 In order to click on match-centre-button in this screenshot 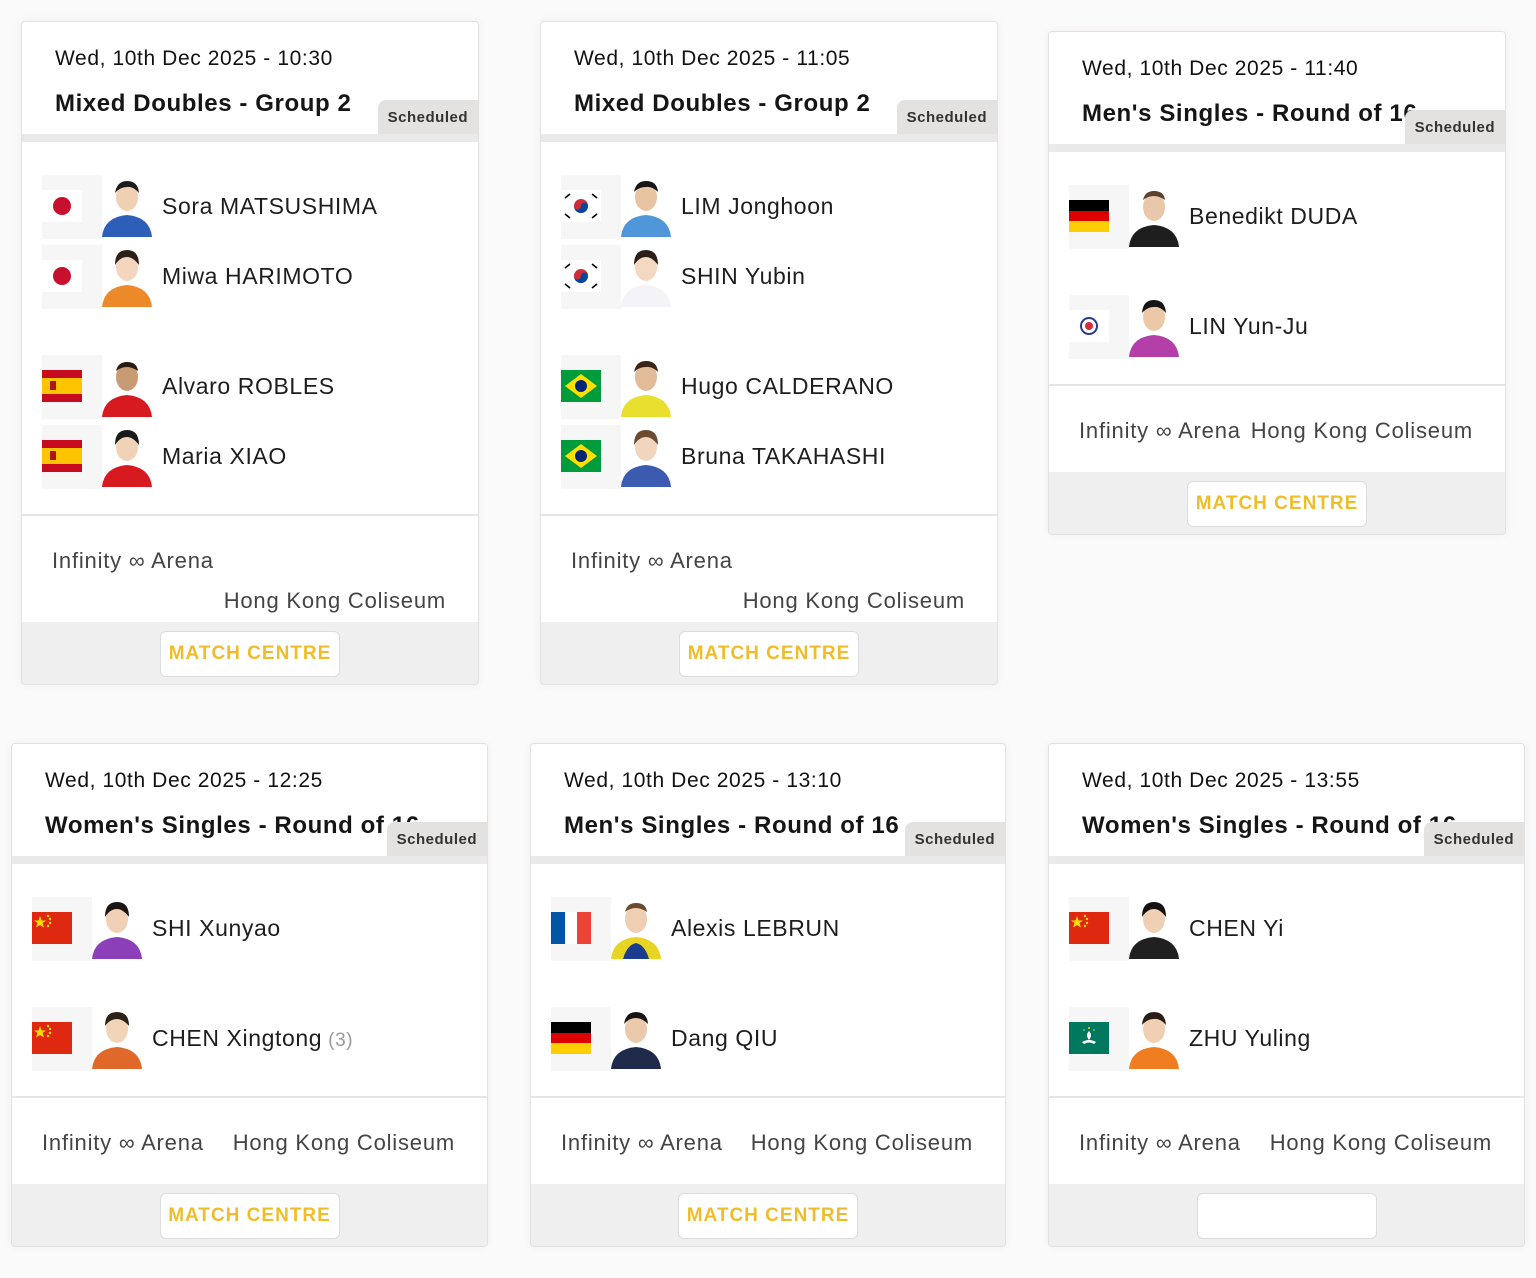, I will do `click(1286, 1216)`.